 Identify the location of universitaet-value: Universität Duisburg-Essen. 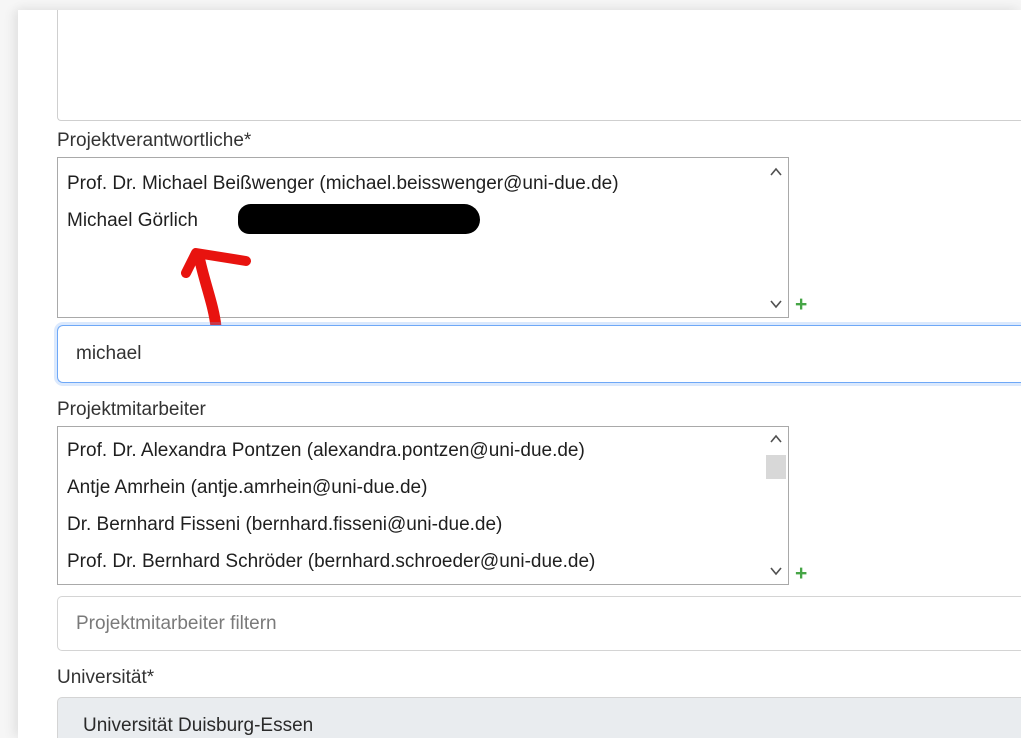
(198, 725).